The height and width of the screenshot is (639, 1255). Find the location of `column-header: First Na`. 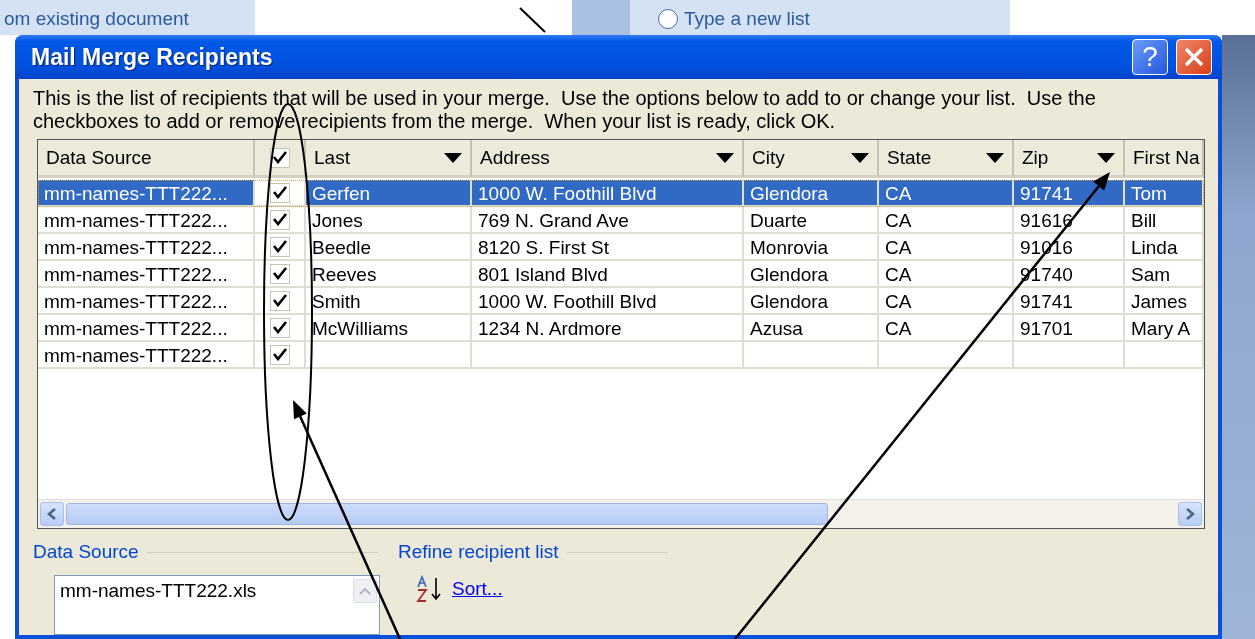

column-header: First Na is located at coordinates (1164, 159).